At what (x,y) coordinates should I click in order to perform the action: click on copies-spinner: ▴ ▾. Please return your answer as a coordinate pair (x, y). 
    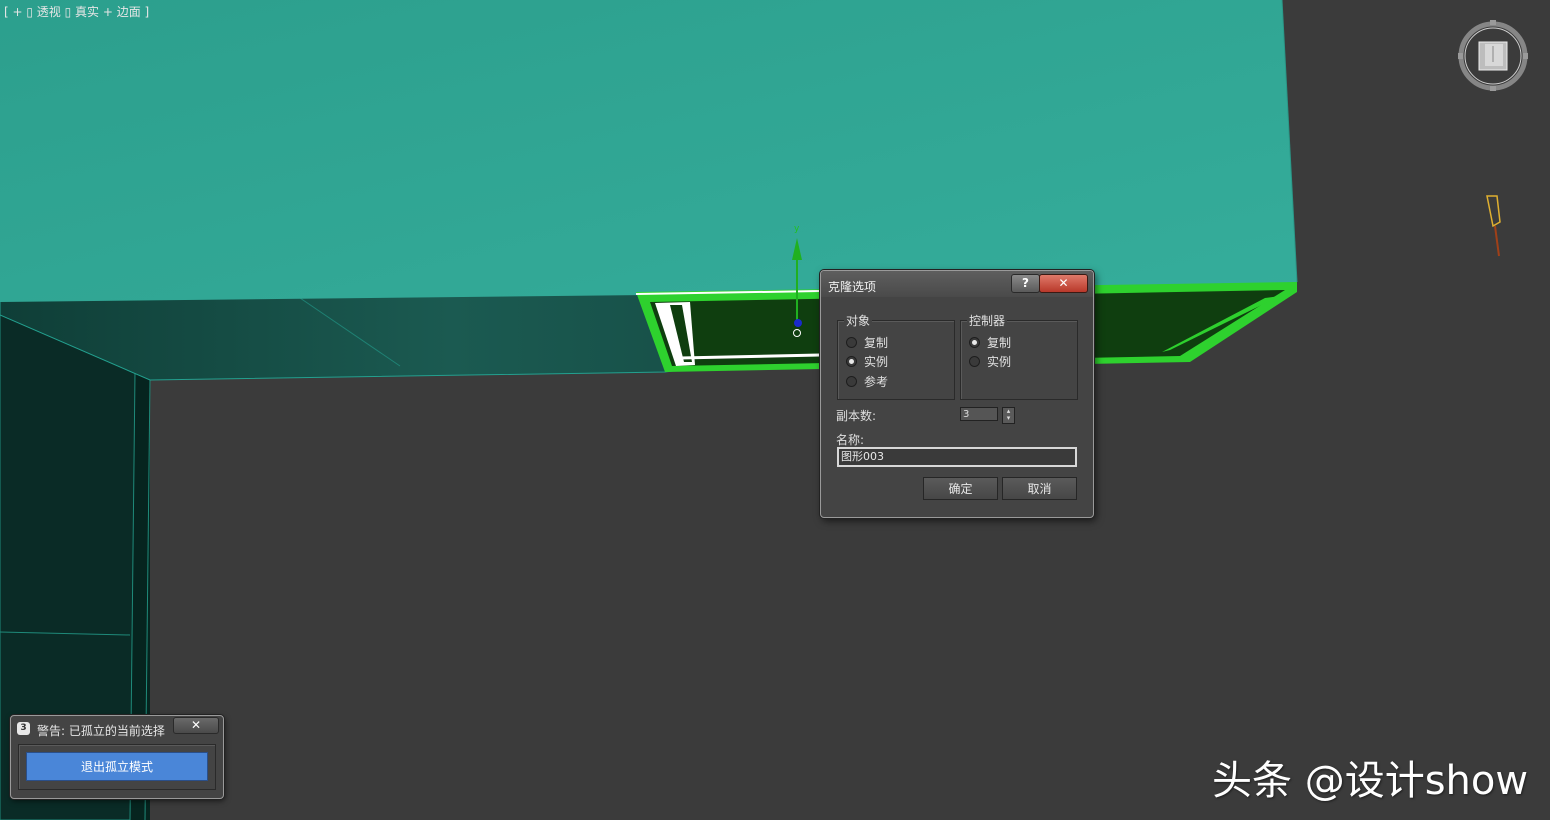
    Looking at the image, I should click on (1008, 415).